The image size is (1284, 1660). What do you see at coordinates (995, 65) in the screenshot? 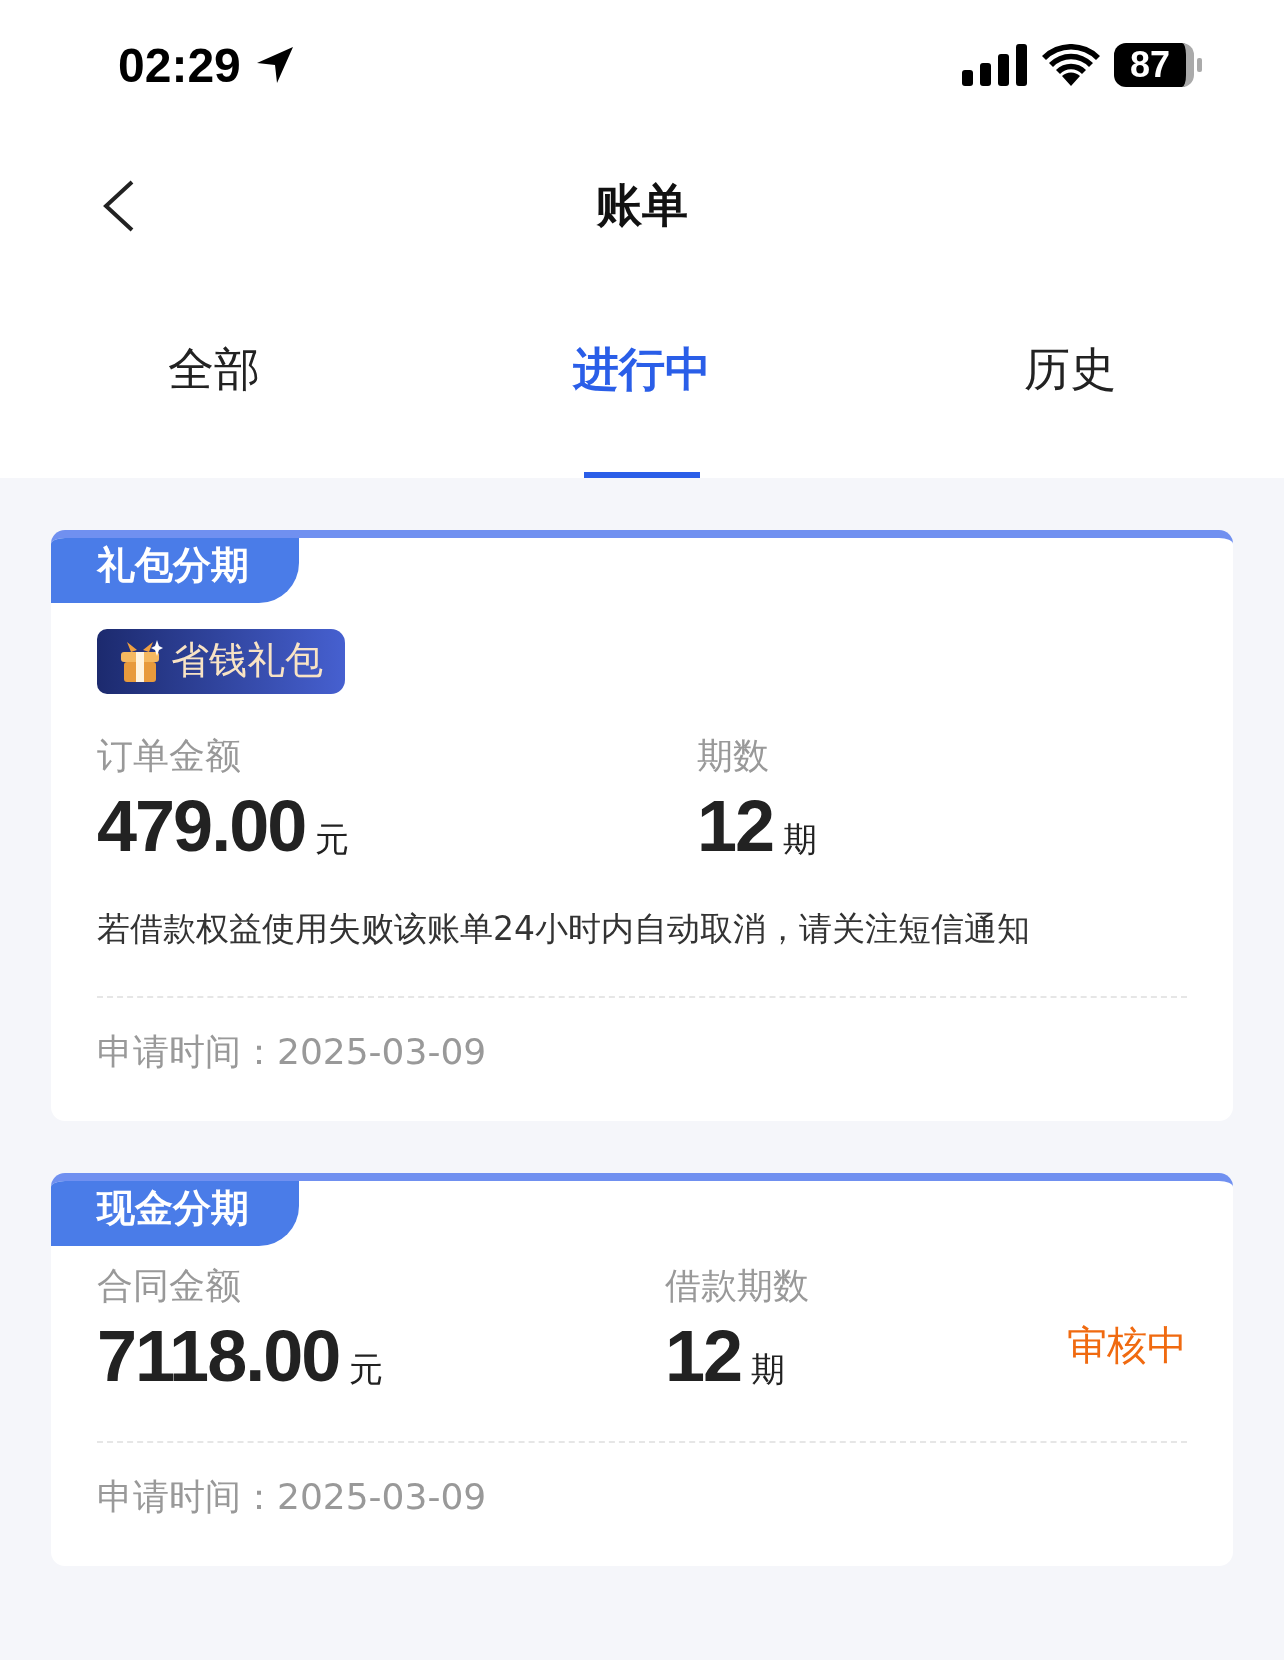
I see `signal-icon` at bounding box center [995, 65].